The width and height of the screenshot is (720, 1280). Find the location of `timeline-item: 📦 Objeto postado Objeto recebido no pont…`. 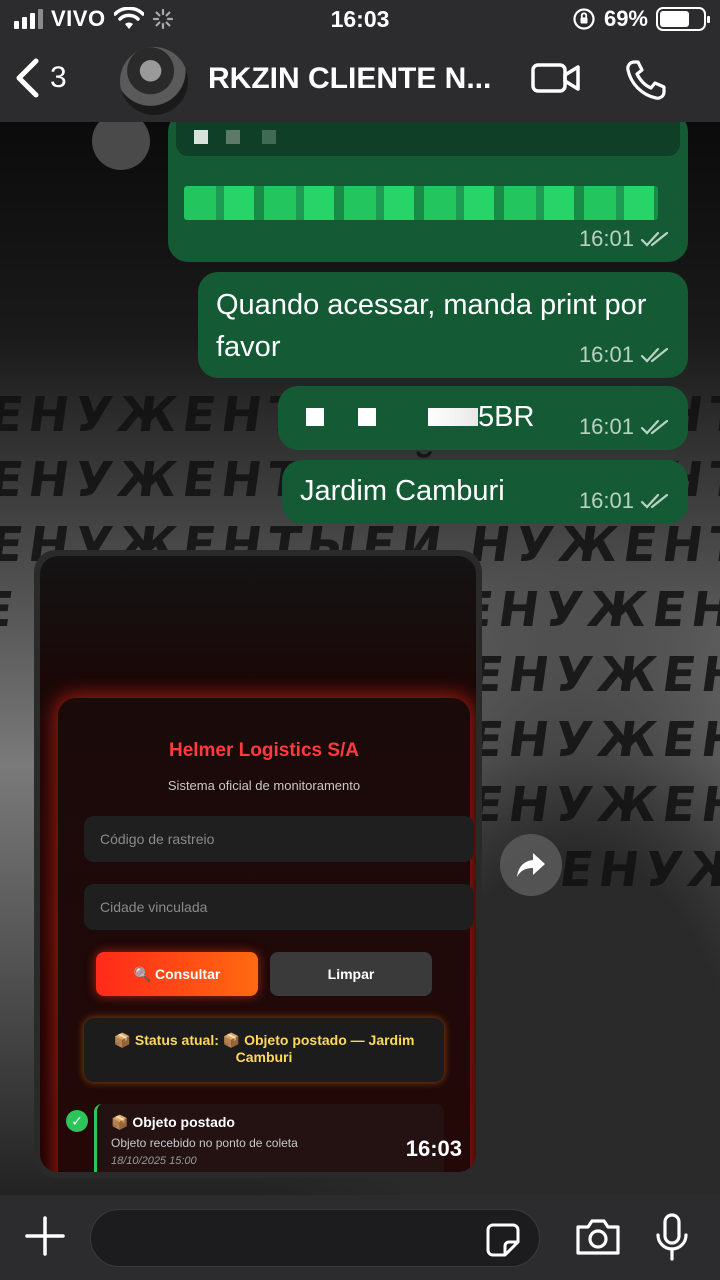

timeline-item: 📦 Objeto postado Objeto recebido no pont… is located at coordinates (269, 1138).